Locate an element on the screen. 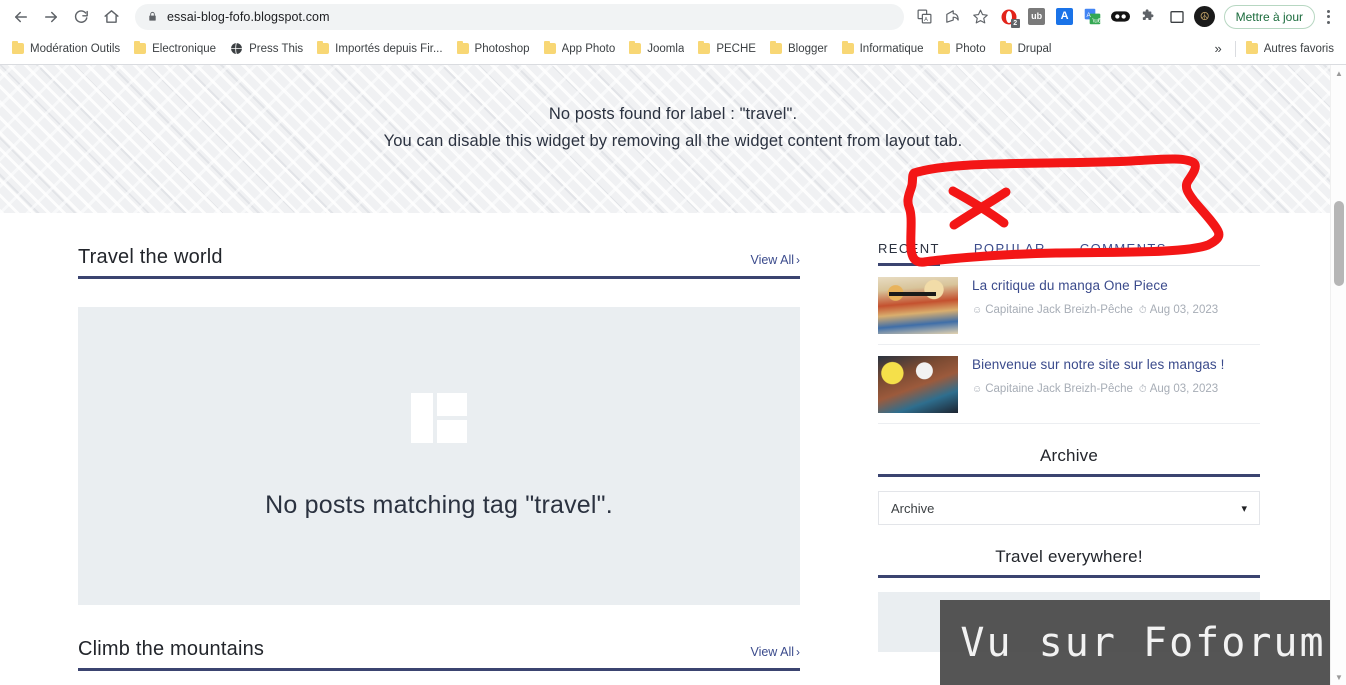  address-bar: essai-blog-fofo.blogspot.com is located at coordinates (519, 16).